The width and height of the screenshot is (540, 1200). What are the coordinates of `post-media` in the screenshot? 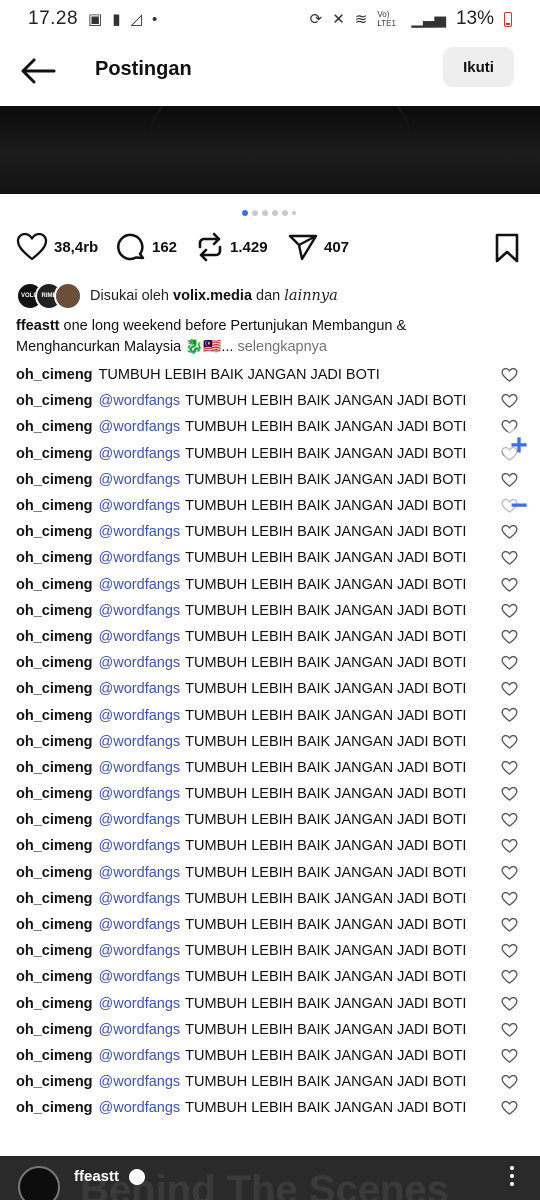 It's located at (270, 150).